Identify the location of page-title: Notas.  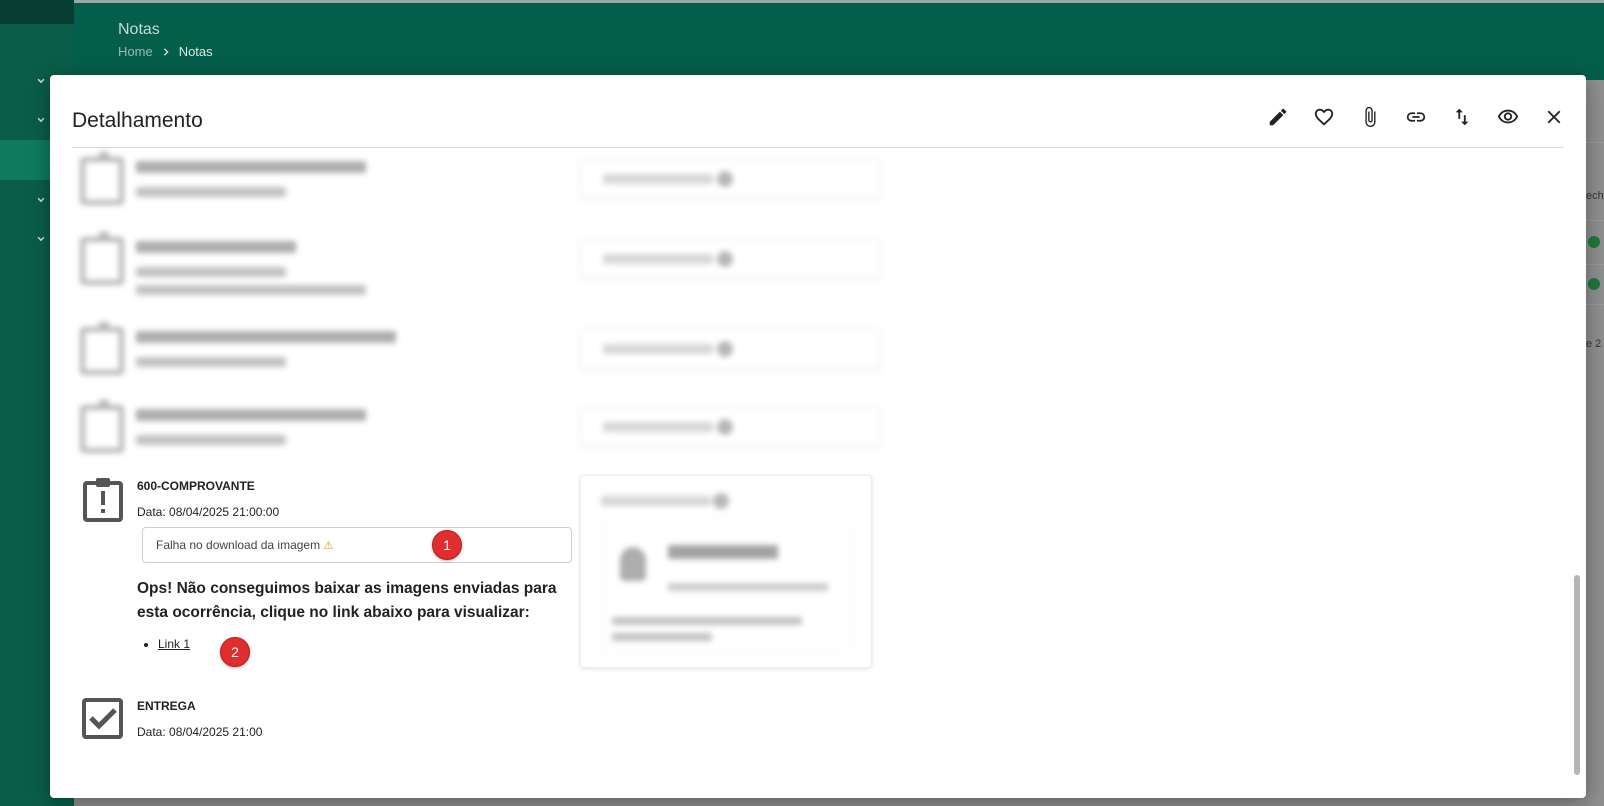
(139, 29).